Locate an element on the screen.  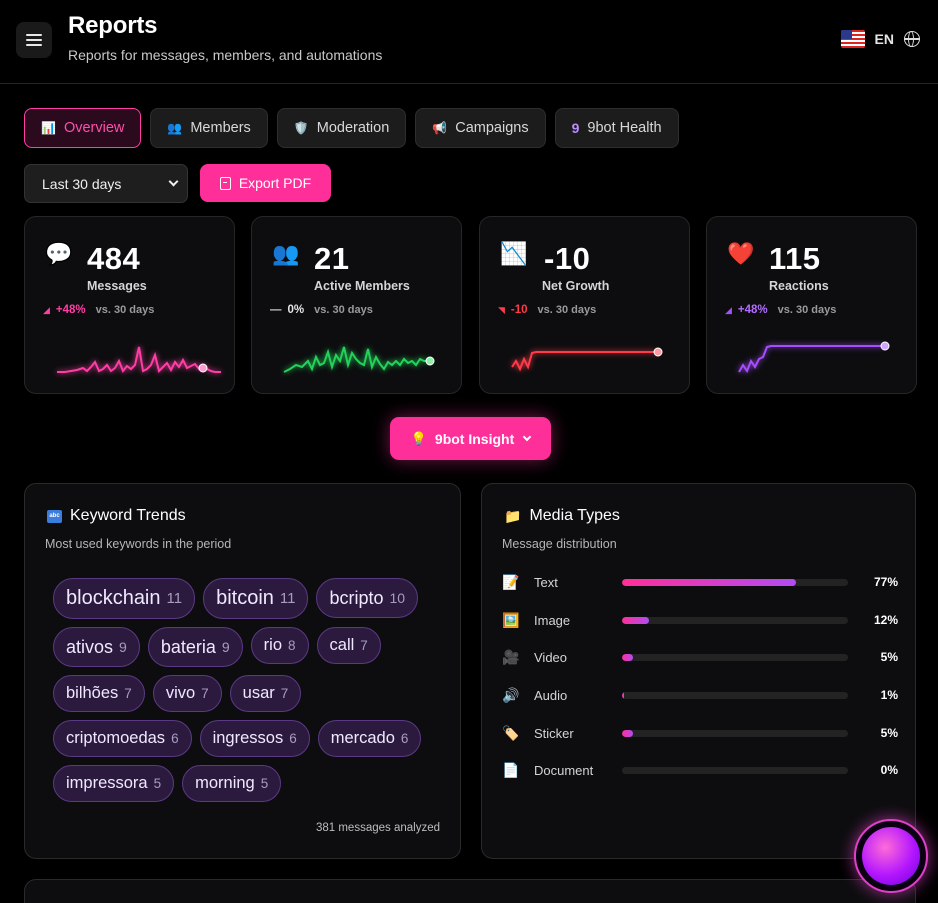
media-percent: 5% is located at coordinates (889, 657).